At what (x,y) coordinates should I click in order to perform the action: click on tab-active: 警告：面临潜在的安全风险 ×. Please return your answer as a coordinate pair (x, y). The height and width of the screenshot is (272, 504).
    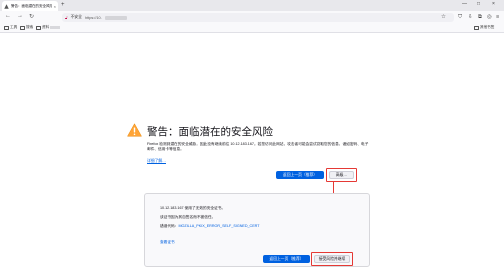
    Looking at the image, I should click on (30, 6).